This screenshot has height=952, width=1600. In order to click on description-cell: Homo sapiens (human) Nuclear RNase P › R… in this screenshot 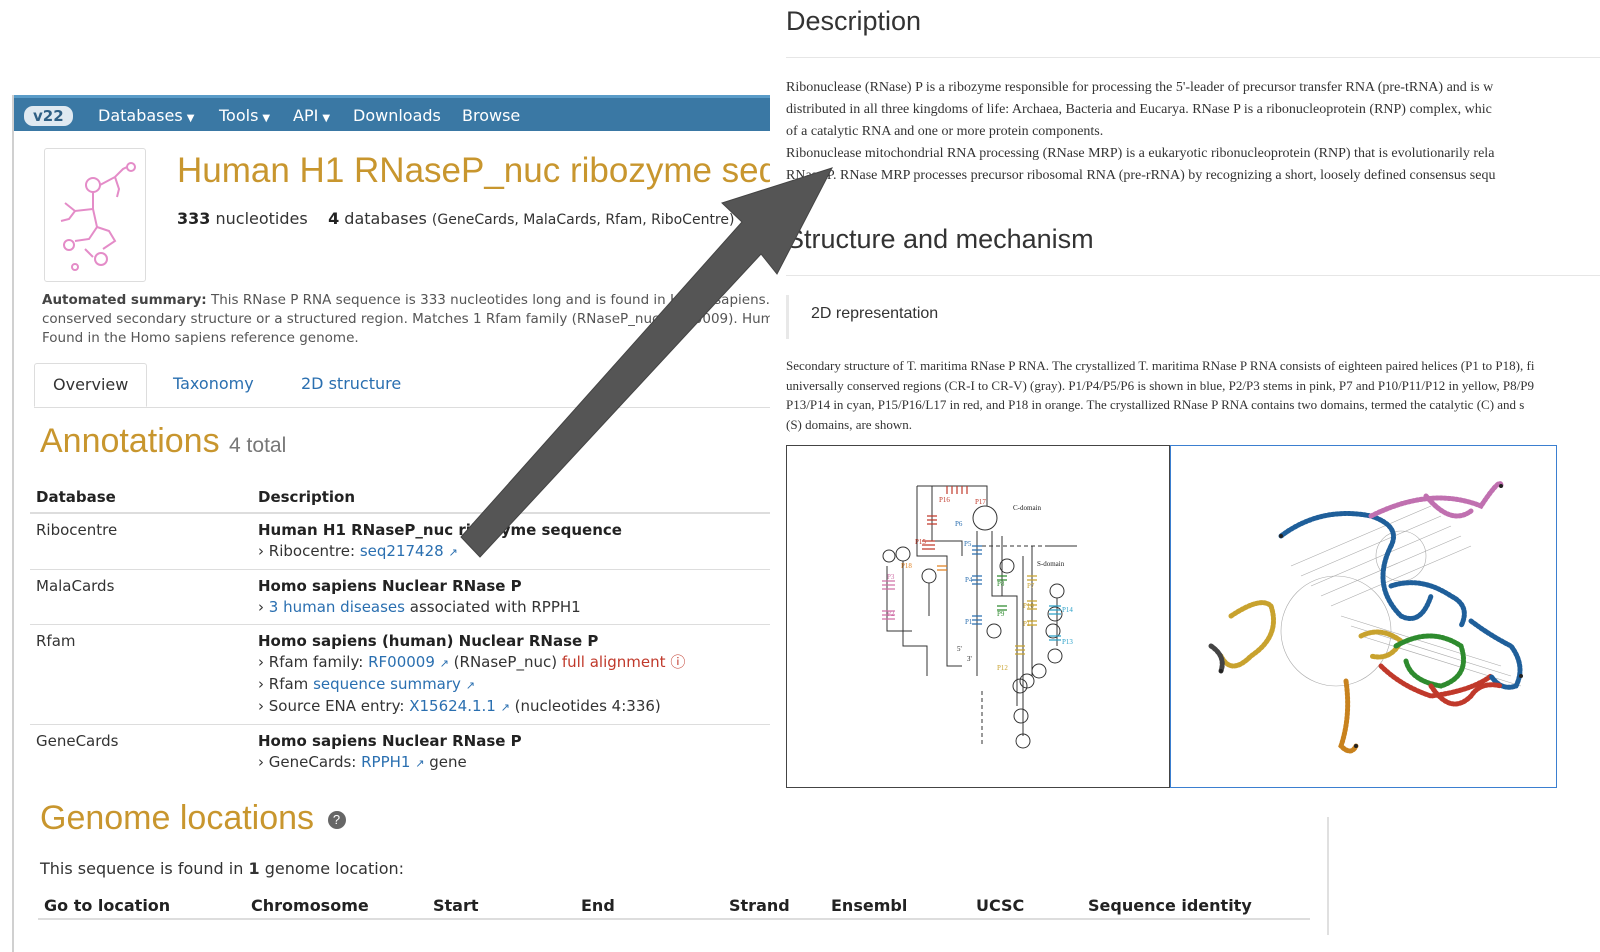, I will do `click(519, 674)`.